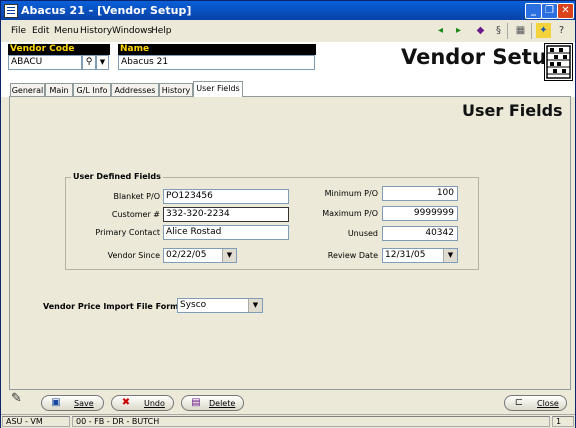 The height and width of the screenshot is (428, 576). Describe the element at coordinates (96, 31) in the screenshot. I see `menu-history: History` at that location.